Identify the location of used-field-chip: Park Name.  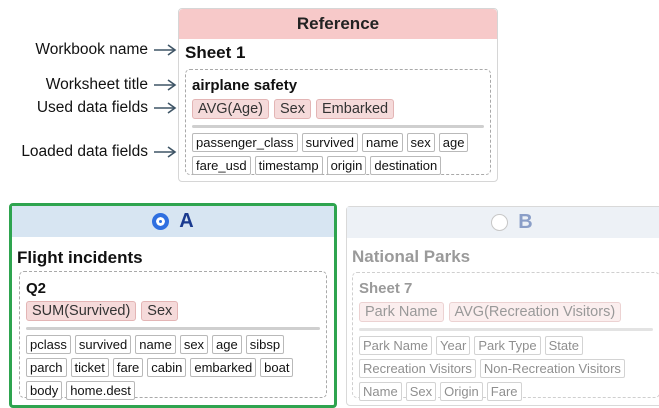
(401, 312).